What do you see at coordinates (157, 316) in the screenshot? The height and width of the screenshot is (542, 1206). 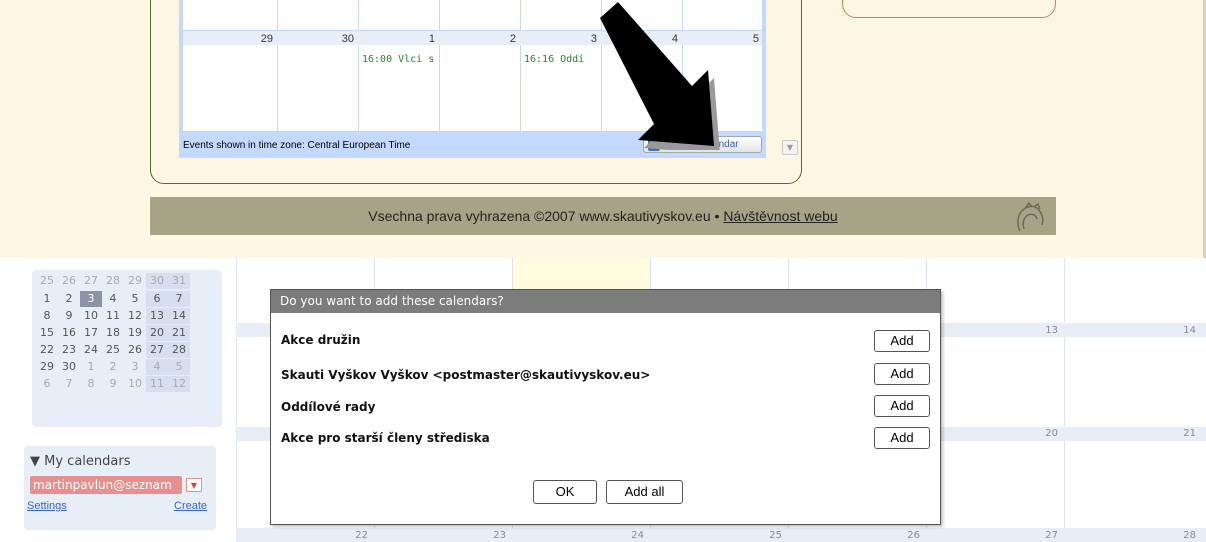 I see `mini-day: 13` at bounding box center [157, 316].